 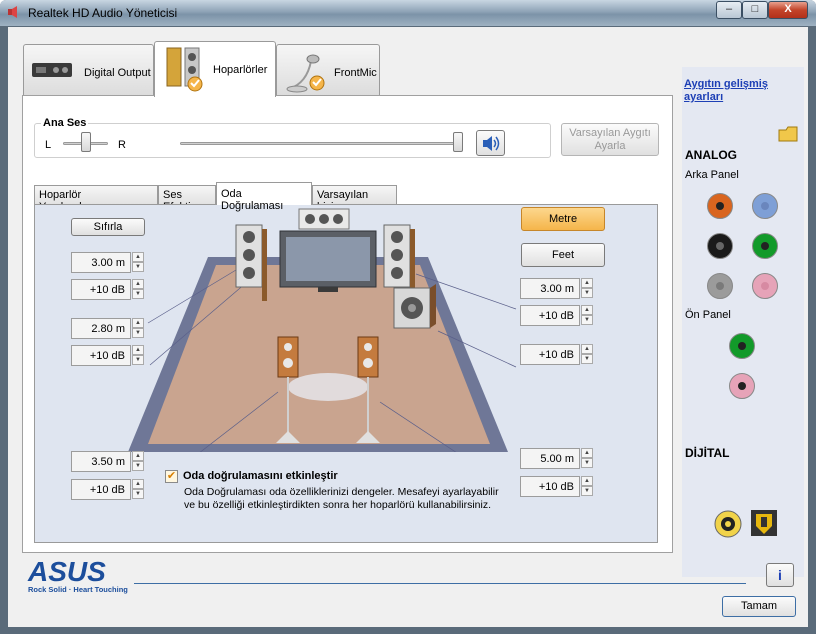 I want to click on center-distance-spinner: 2.80 m ▲ ▼, so click(x=108, y=328).